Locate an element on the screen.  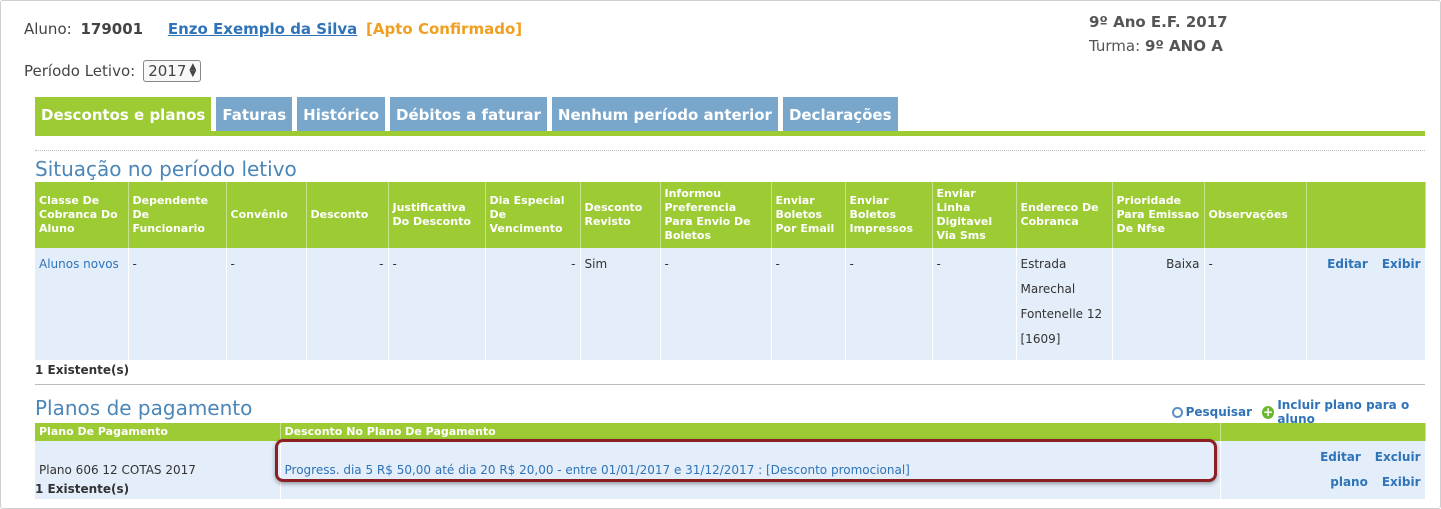
cell-email: - is located at coordinates (808, 304).